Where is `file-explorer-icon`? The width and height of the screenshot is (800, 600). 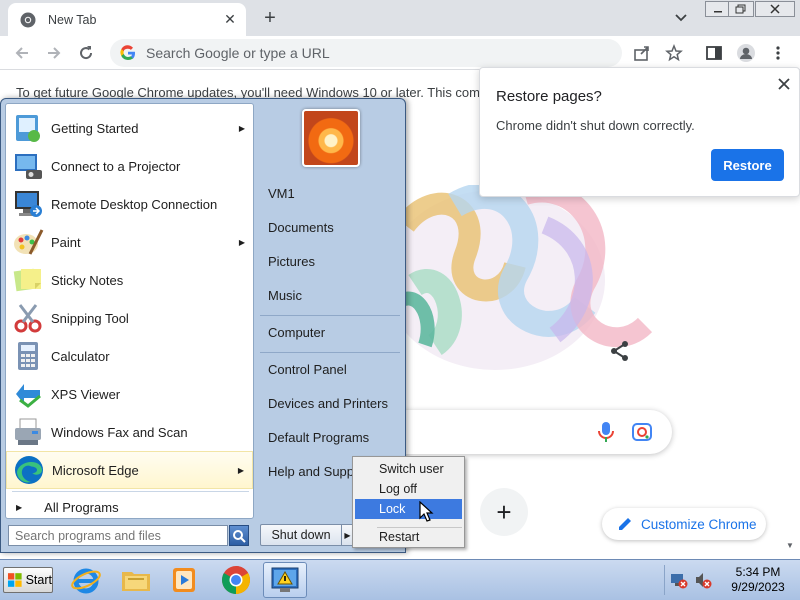 file-explorer-icon is located at coordinates (136, 581).